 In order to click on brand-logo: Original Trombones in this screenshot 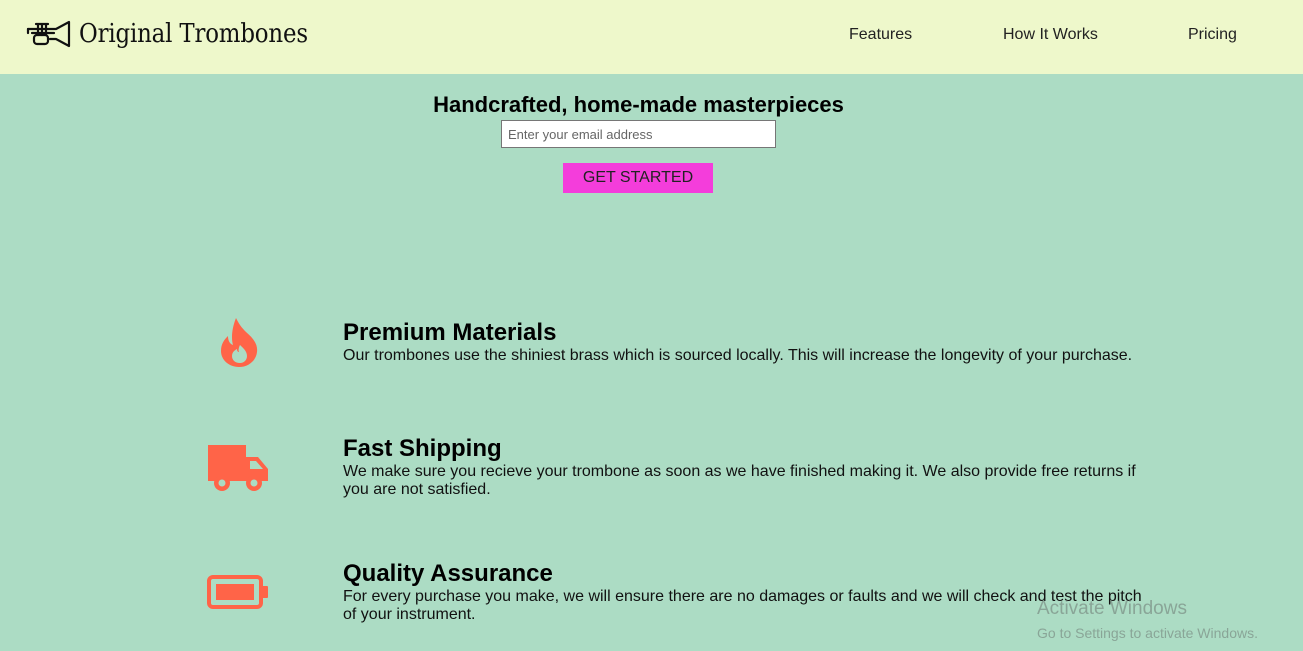, I will do `click(182, 34)`.